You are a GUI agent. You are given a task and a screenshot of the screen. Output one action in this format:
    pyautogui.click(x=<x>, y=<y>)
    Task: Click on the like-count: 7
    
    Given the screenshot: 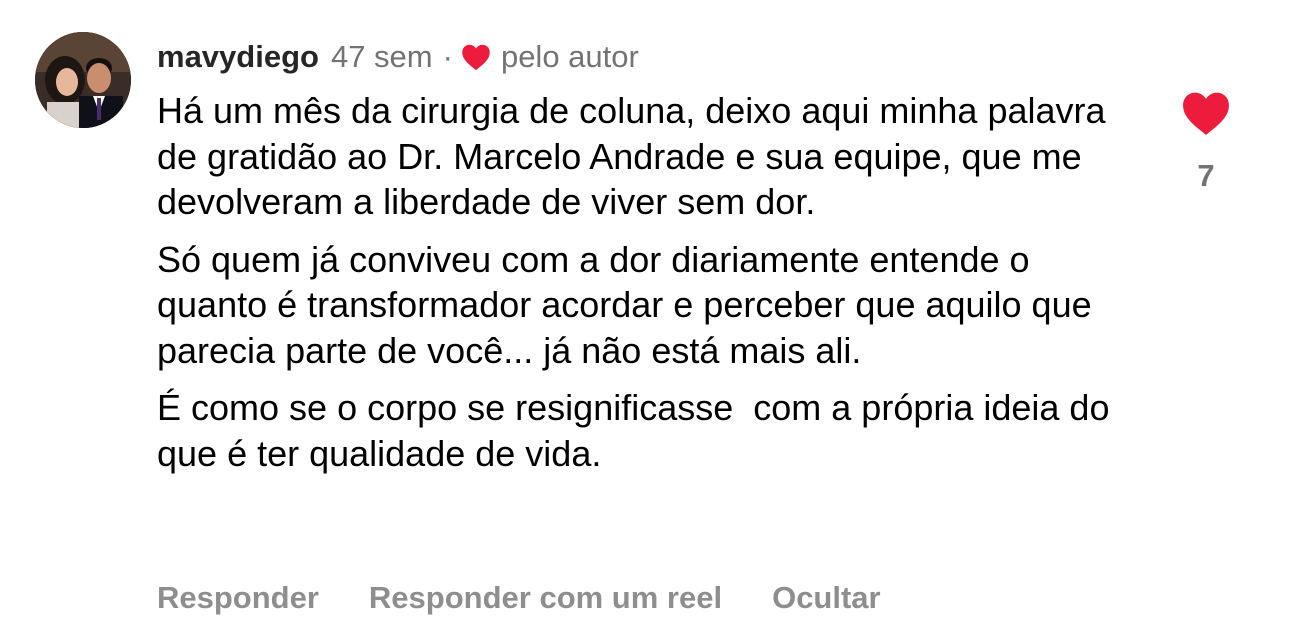 What is the action you would take?
    pyautogui.click(x=1206, y=175)
    